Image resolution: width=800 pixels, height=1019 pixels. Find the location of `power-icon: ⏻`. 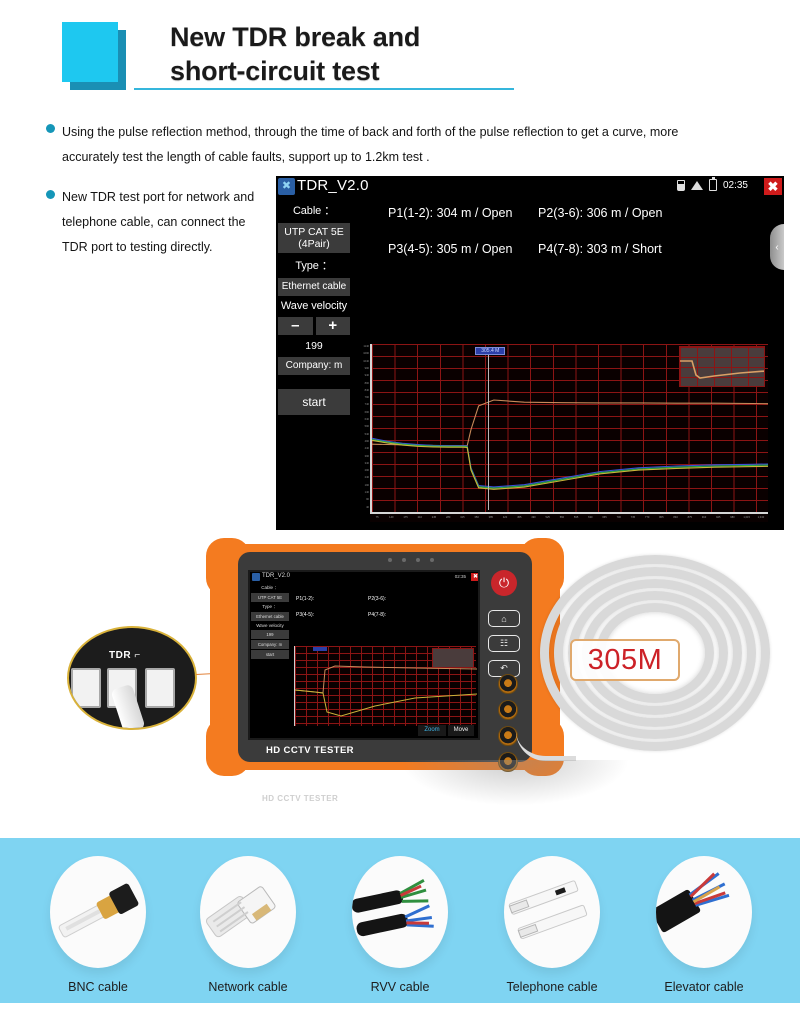

power-icon: ⏻ is located at coordinates (504, 583).